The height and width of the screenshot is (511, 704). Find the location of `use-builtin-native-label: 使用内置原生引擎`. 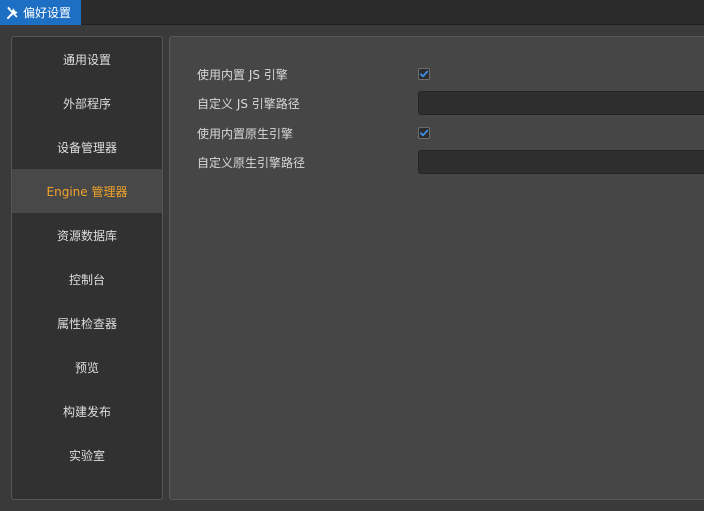

use-builtin-native-label: 使用内置原生引擎 is located at coordinates (245, 133).